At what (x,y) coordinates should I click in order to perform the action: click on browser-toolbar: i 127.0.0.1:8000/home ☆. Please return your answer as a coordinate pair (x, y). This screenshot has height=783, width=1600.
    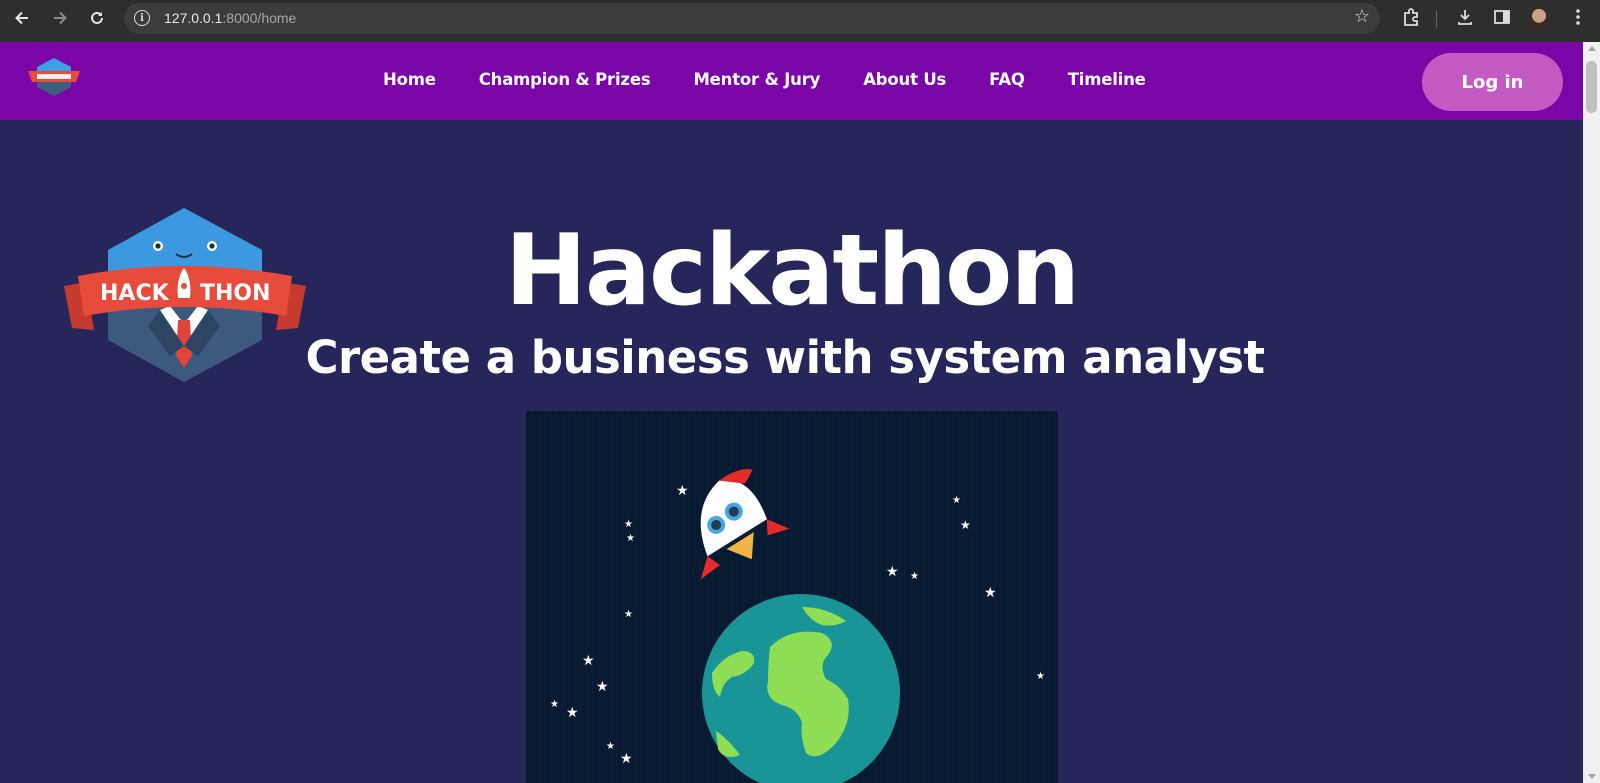
    Looking at the image, I should click on (800, 21).